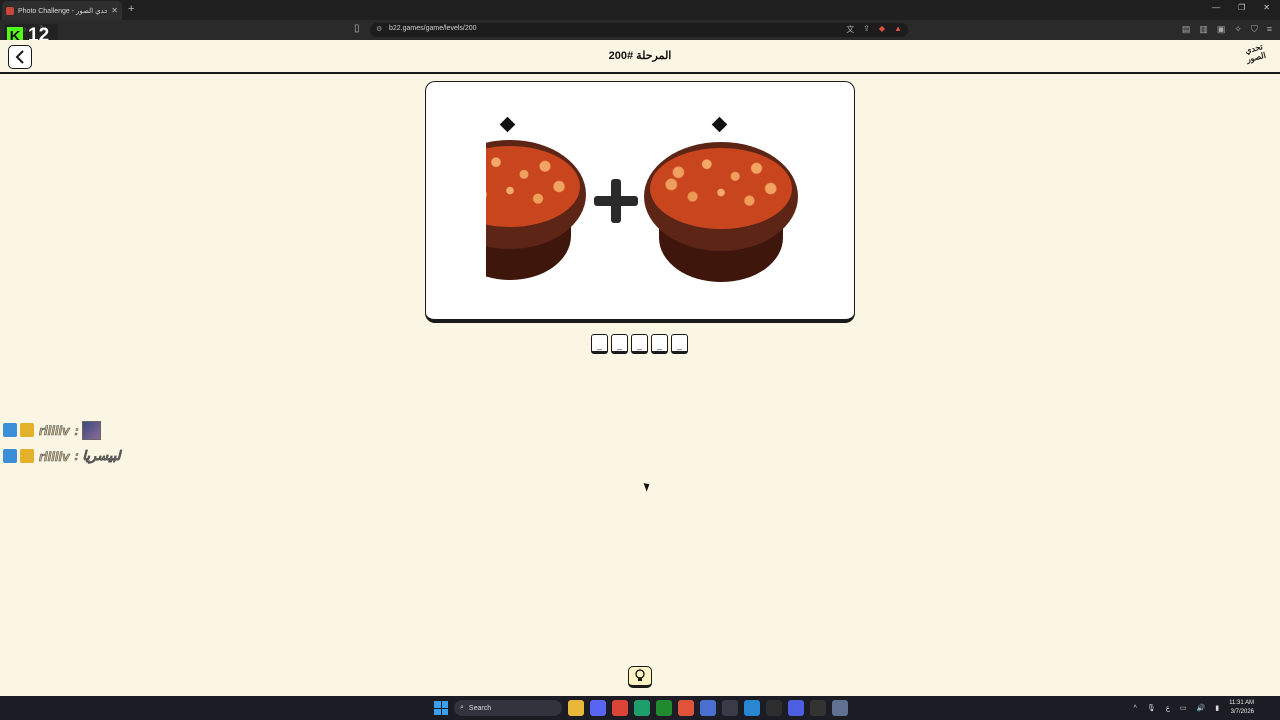  What do you see at coordinates (1194, 708) in the screenshot?
I see `system-tray: ^ 🎙 ع ▭ 🔊 ▮ 11:31 AM 3/7/2026` at bounding box center [1194, 708].